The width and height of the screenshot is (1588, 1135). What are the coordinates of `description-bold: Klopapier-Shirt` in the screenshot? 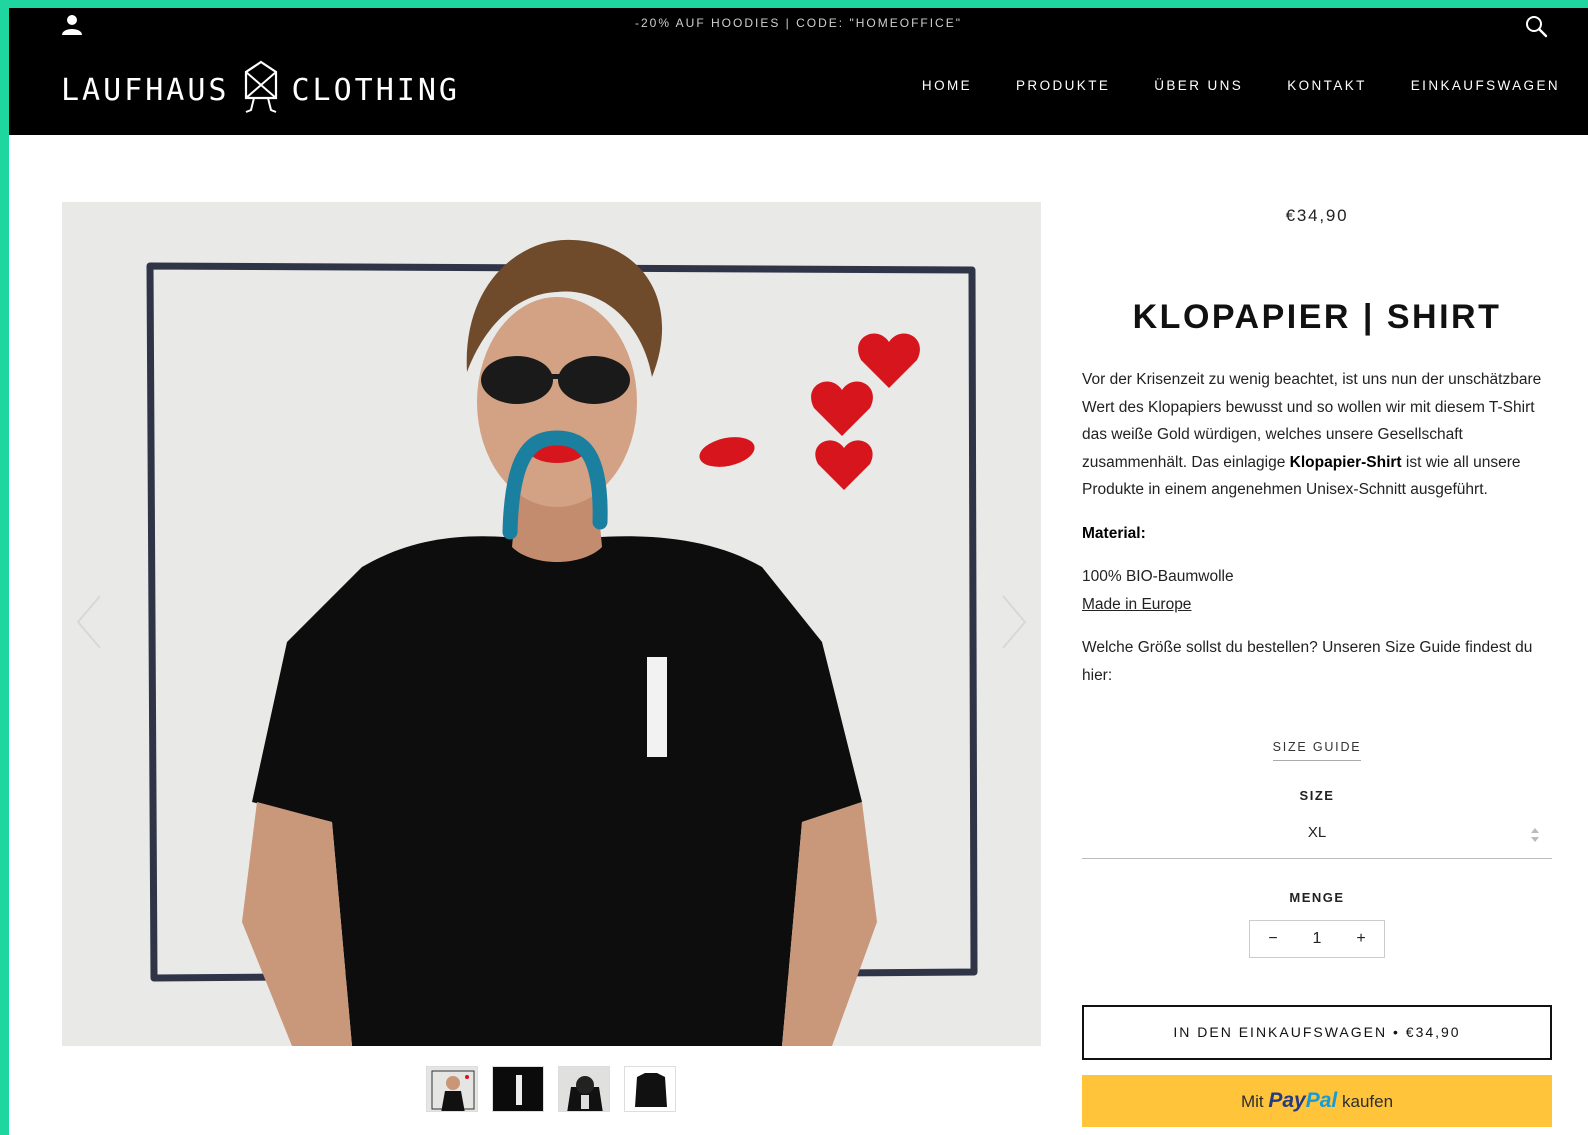 It's located at (1345, 462).